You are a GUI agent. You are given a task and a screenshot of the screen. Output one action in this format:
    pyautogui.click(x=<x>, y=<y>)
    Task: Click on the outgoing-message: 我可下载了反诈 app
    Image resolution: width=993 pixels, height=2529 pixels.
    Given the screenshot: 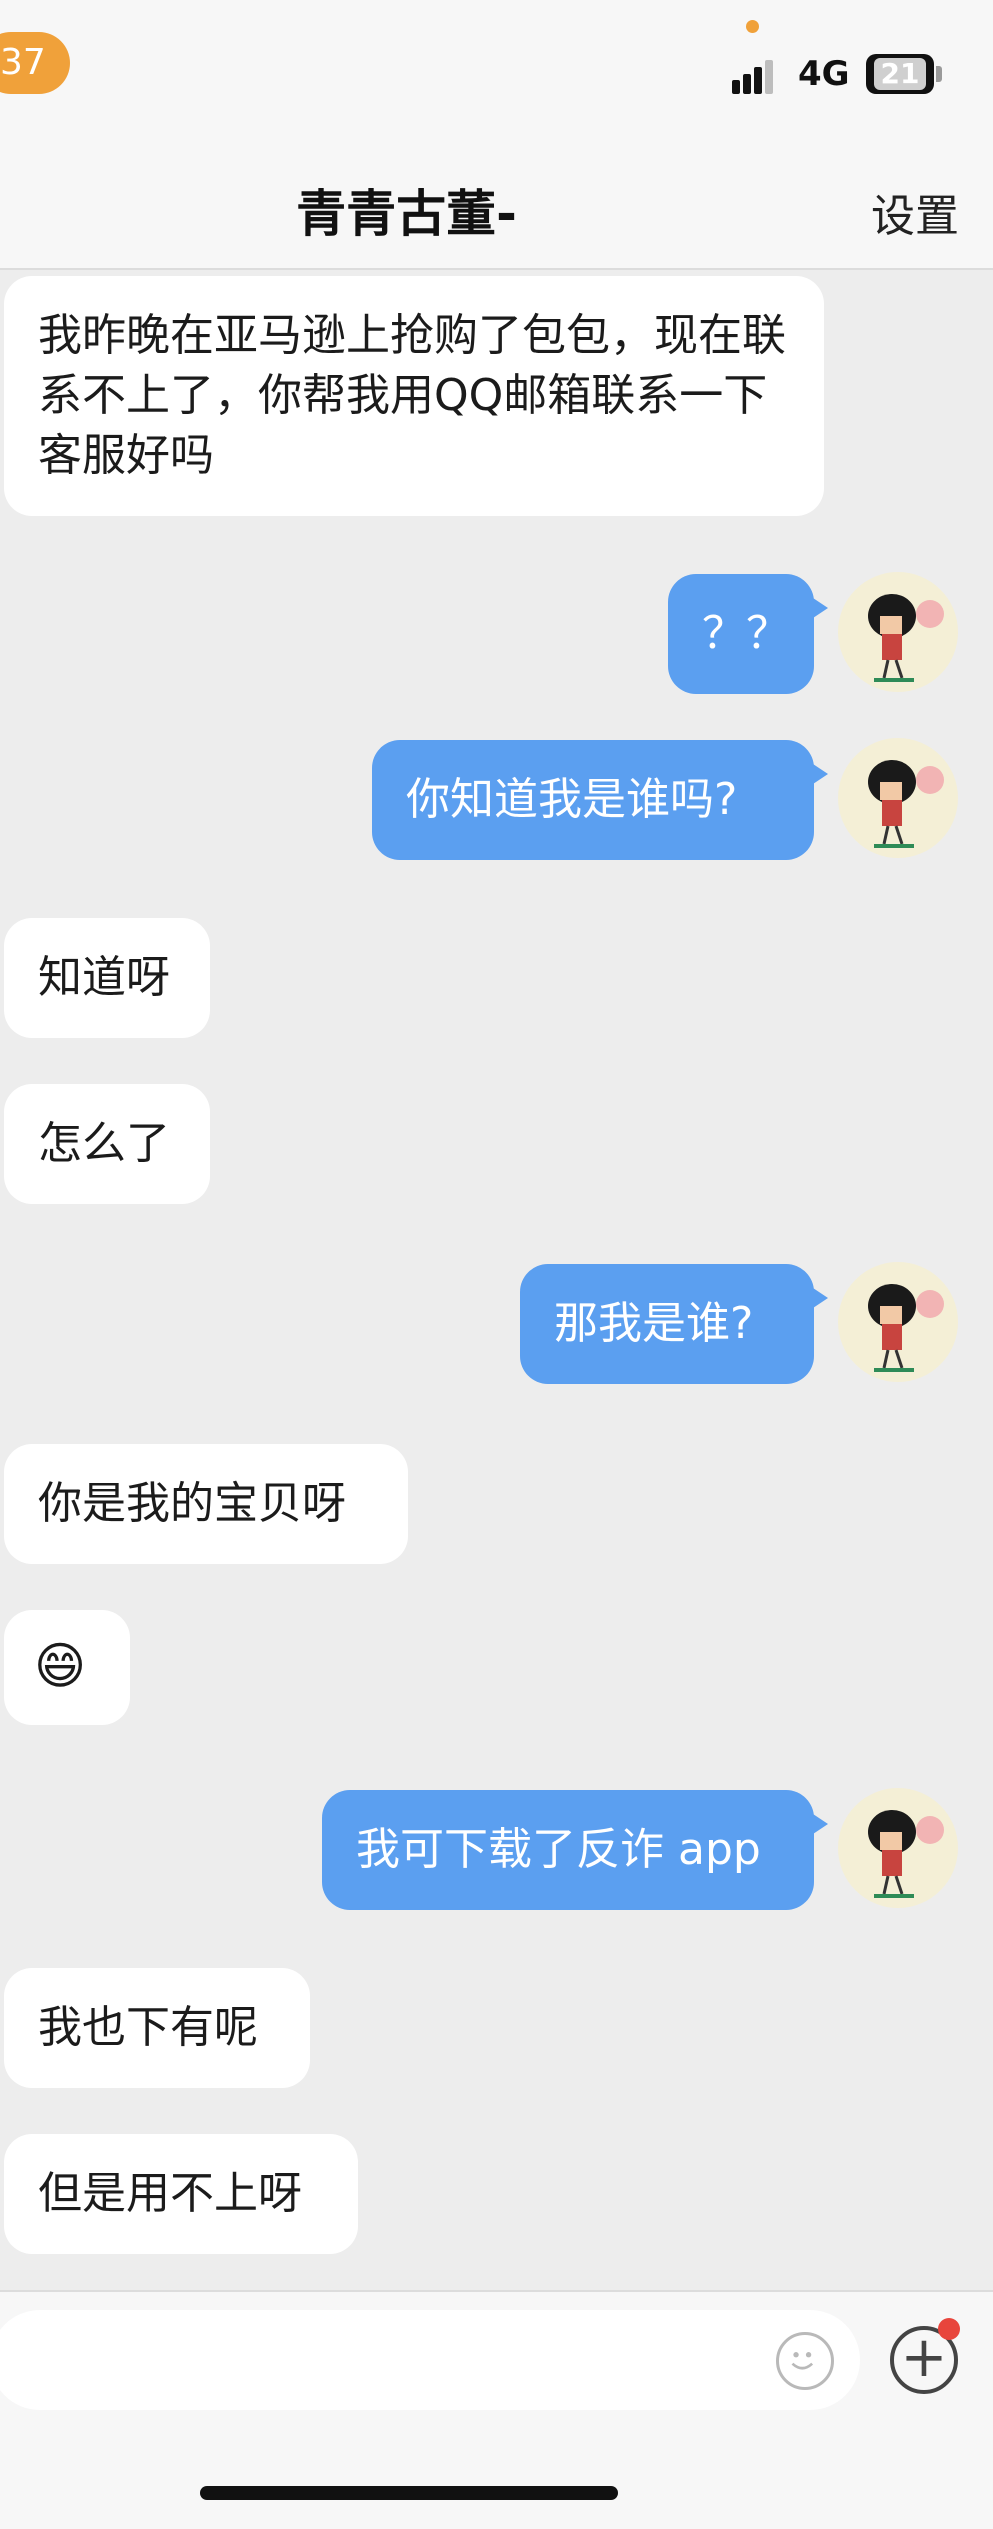 What is the action you would take?
    pyautogui.click(x=575, y=1850)
    